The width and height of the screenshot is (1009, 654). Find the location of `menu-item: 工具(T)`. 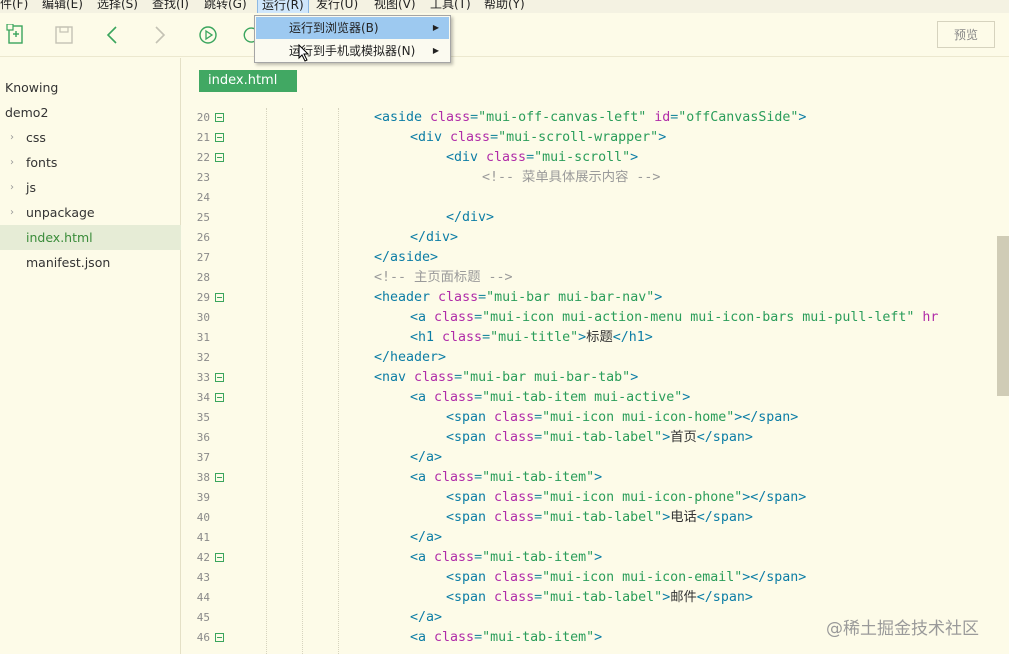

menu-item: 工具(T) is located at coordinates (450, 6).